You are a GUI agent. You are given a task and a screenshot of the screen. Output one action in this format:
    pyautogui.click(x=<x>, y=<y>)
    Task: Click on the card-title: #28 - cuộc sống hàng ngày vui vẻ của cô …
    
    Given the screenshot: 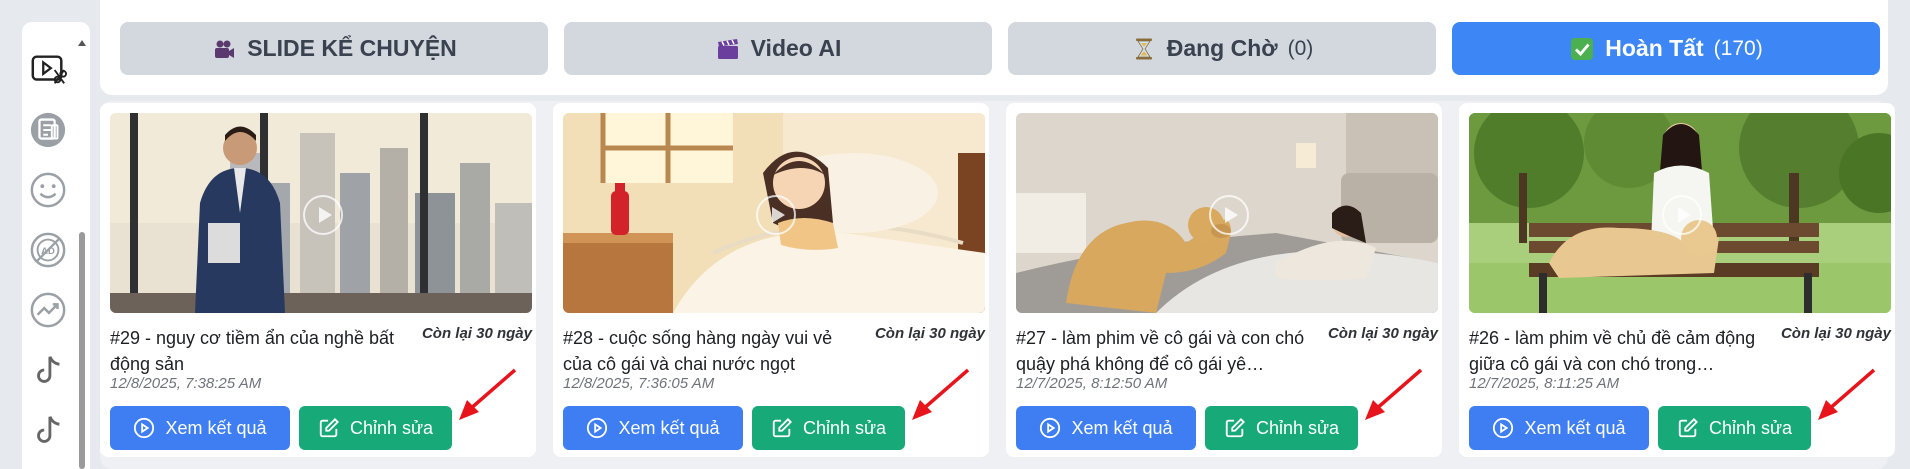 What is the action you would take?
    pyautogui.click(x=698, y=351)
    